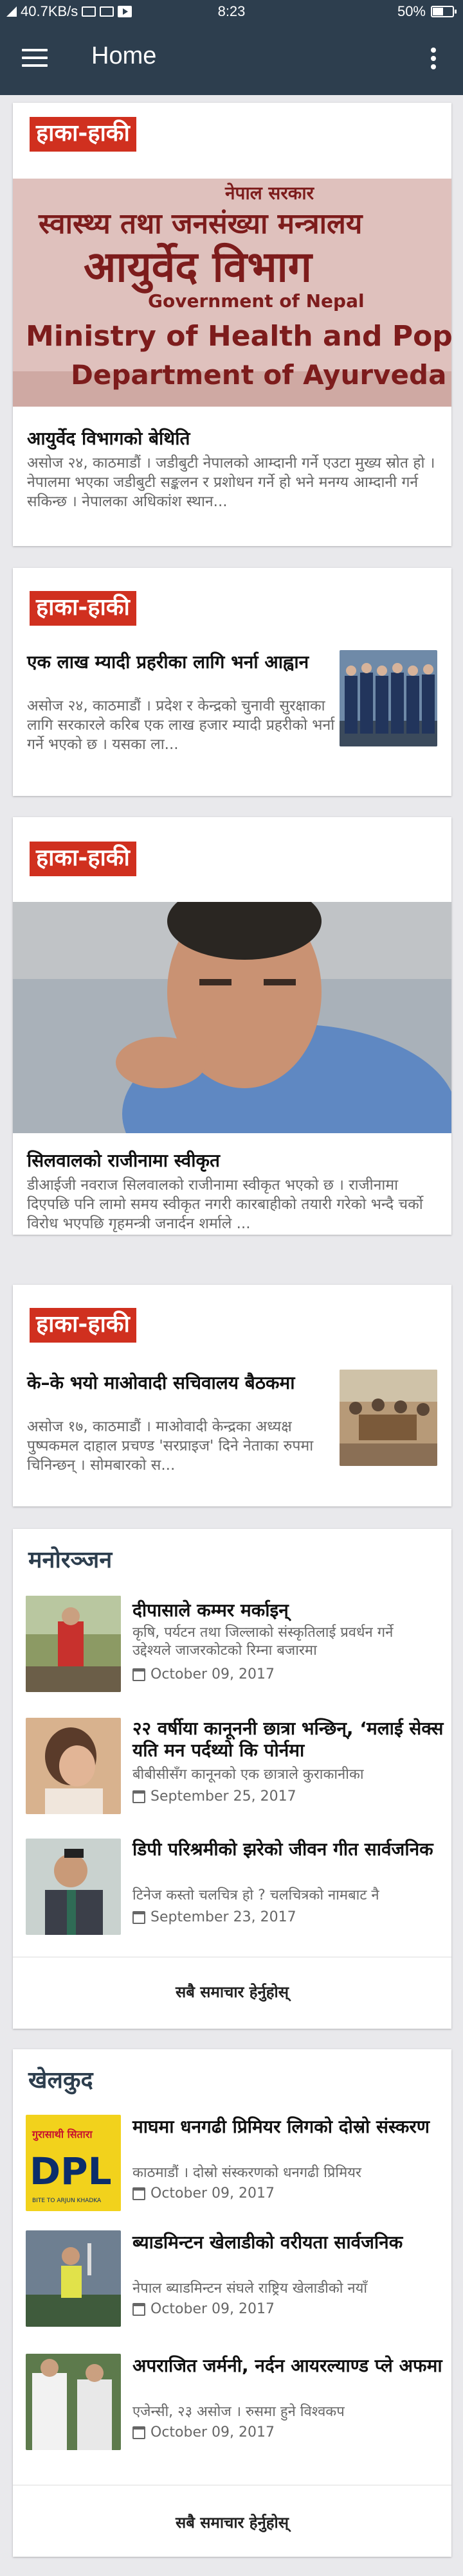 Image resolution: width=463 pixels, height=2576 pixels. I want to click on item-subtitle: एजेन्सी, २३ असोज । रुसमा हुने विश्वकप, so click(239, 2412).